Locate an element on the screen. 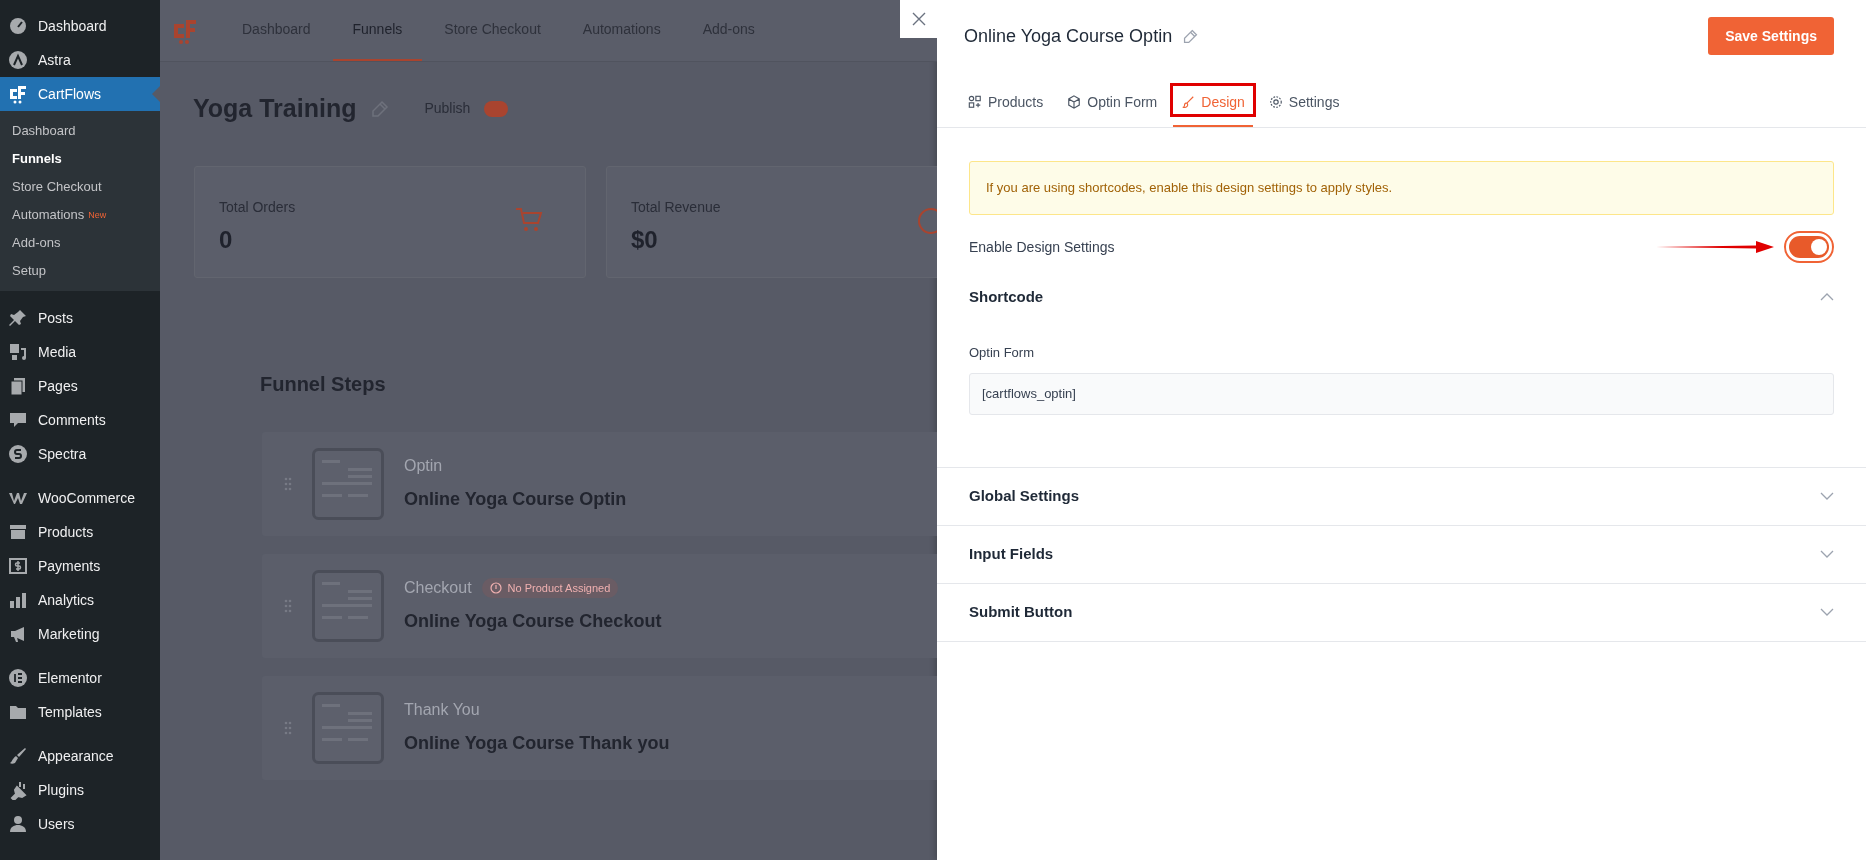  sidebar-item: Appearance is located at coordinates (80, 756).